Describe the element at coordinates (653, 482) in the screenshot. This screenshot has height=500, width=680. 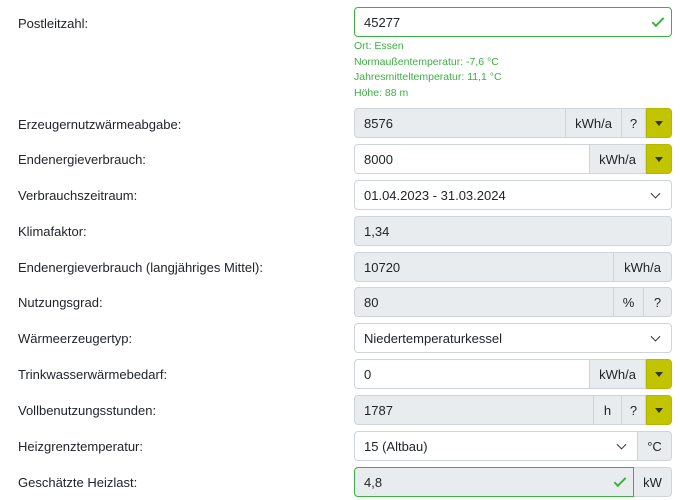
I see `unit-addon: kW` at that location.